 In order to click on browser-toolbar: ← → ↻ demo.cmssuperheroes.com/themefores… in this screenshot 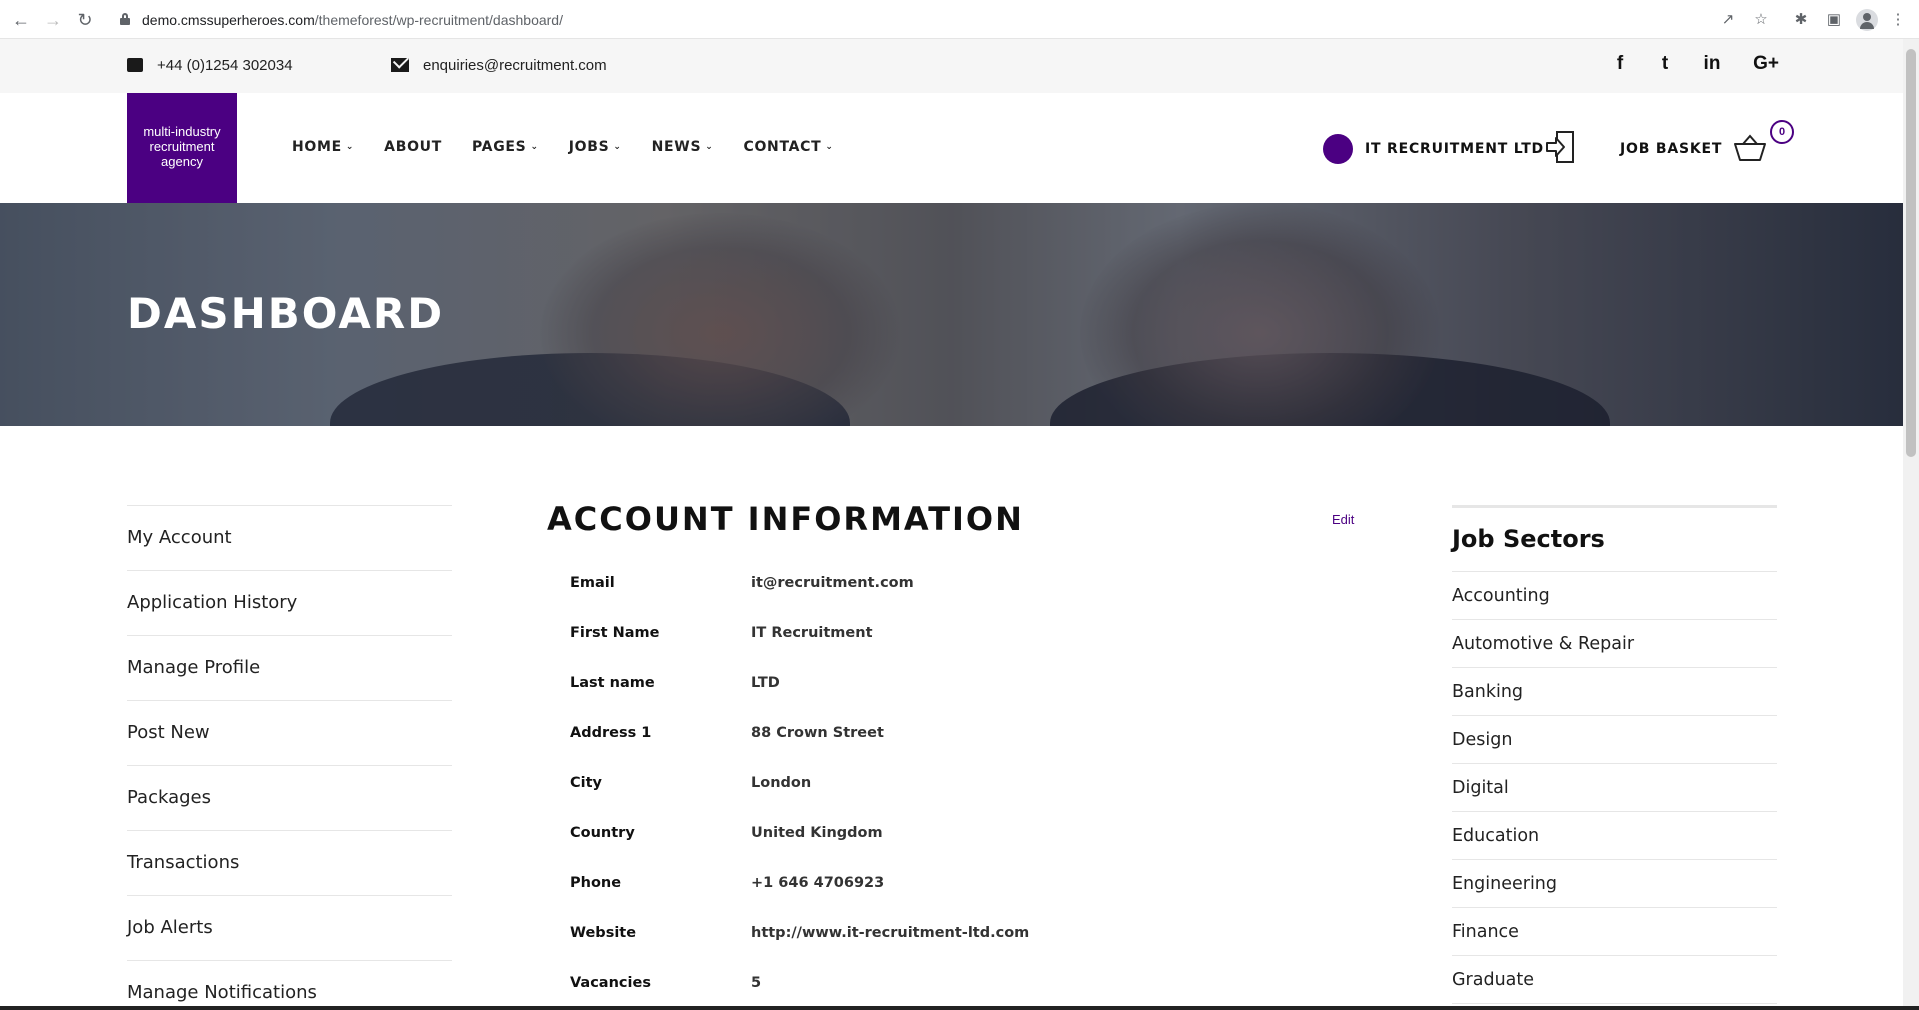, I will do `click(959, 19)`.